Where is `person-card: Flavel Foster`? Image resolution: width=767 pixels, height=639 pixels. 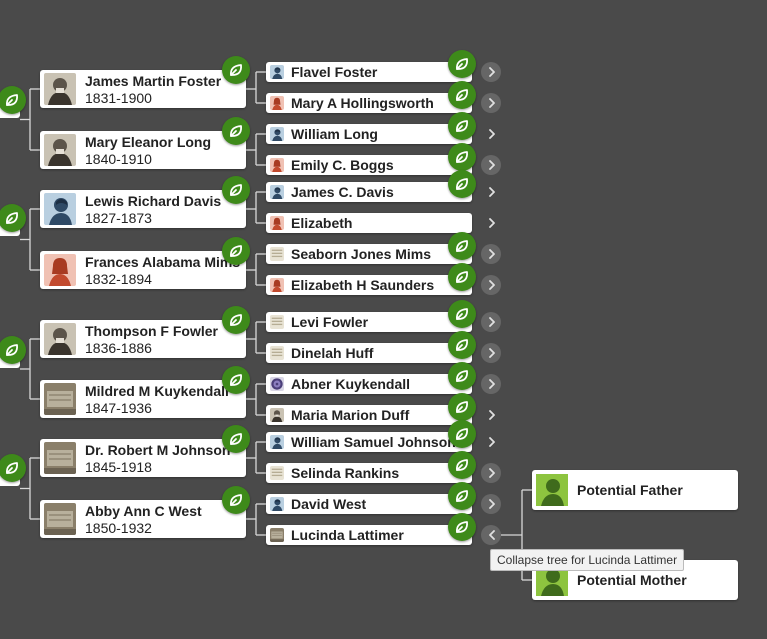
person-card: Flavel Foster is located at coordinates (369, 72).